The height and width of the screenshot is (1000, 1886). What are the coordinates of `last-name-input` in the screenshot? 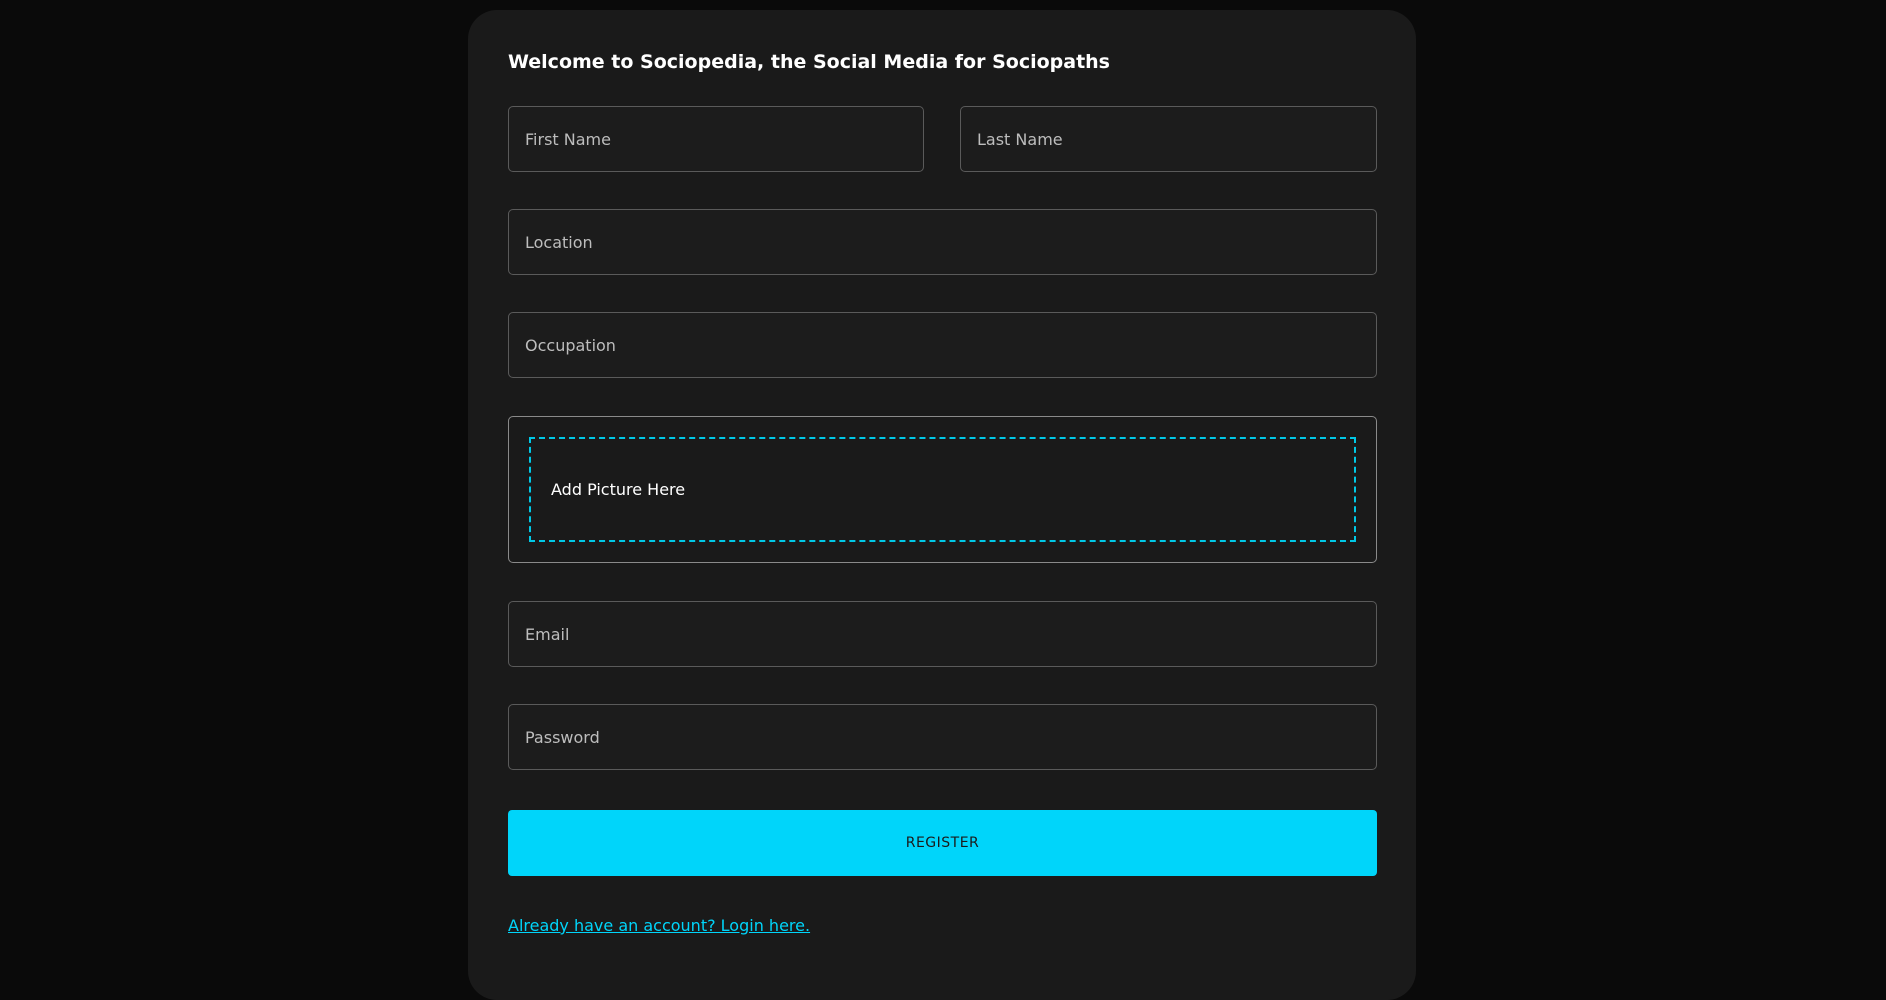 It's located at (1168, 139).